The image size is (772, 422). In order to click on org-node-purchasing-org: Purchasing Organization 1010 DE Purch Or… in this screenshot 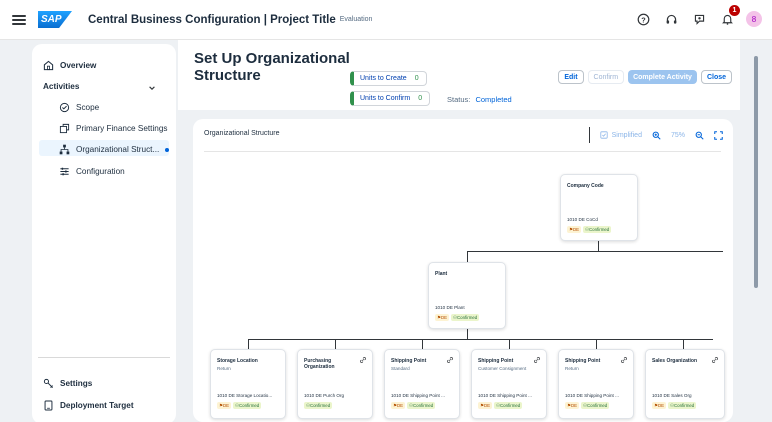, I will do `click(335, 384)`.